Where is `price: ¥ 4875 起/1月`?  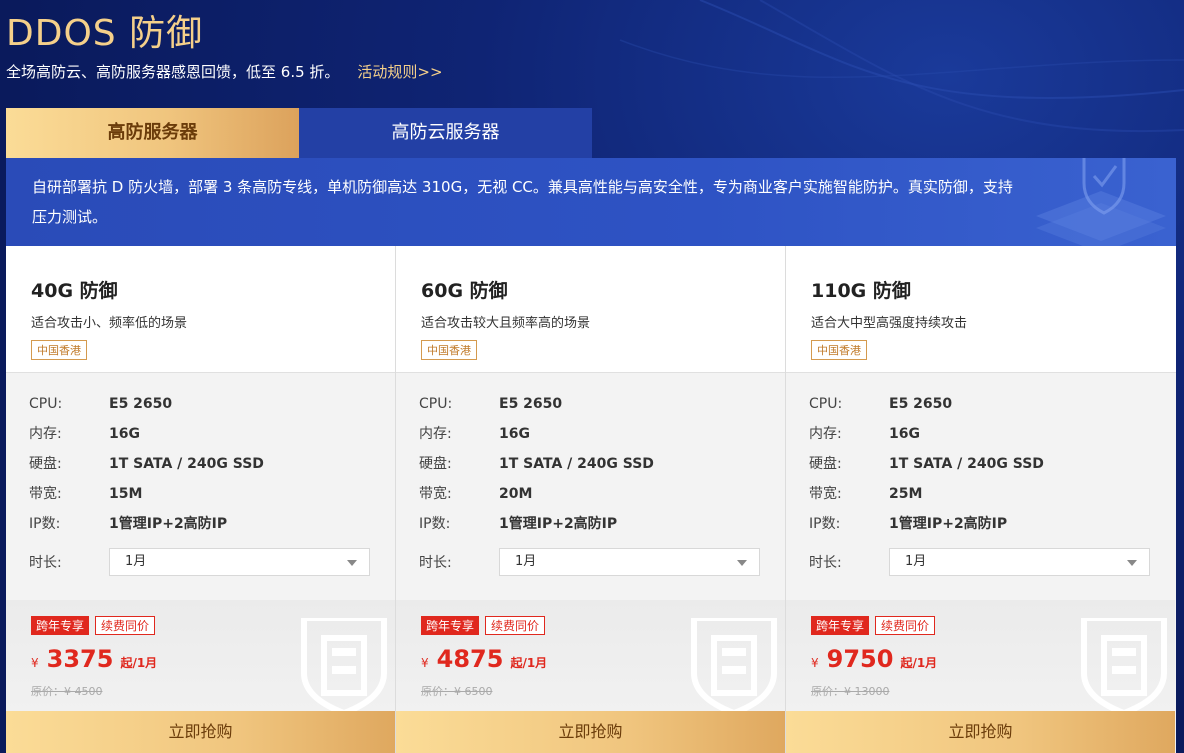 price: ¥ 4875 起/1月 is located at coordinates (484, 659).